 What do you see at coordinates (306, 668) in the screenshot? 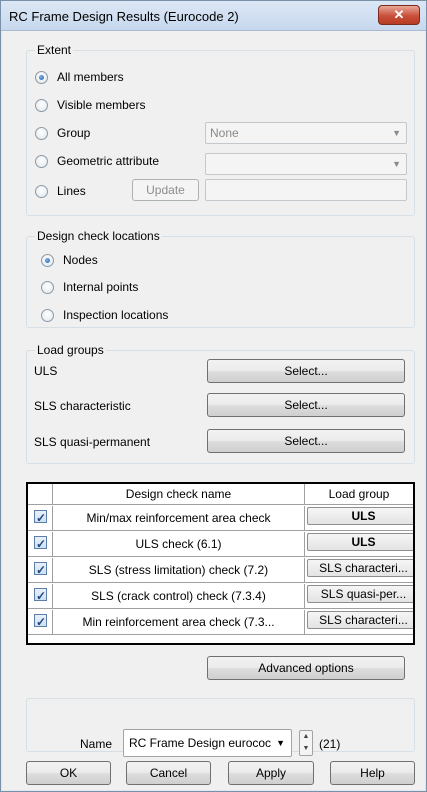
I see `advanced-options-button: Advanced options` at bounding box center [306, 668].